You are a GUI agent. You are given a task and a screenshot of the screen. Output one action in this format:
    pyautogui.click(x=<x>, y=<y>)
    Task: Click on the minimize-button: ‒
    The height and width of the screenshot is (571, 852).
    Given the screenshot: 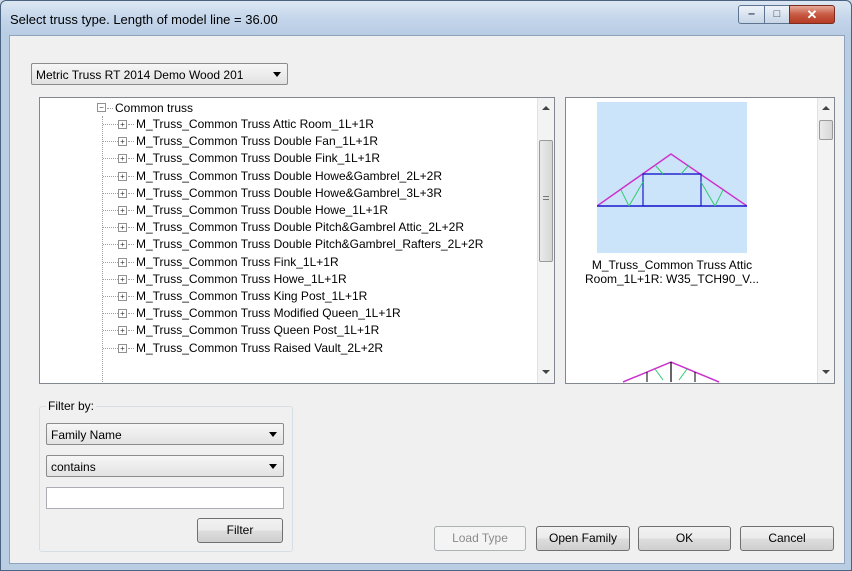 What is the action you would take?
    pyautogui.click(x=751, y=14)
    